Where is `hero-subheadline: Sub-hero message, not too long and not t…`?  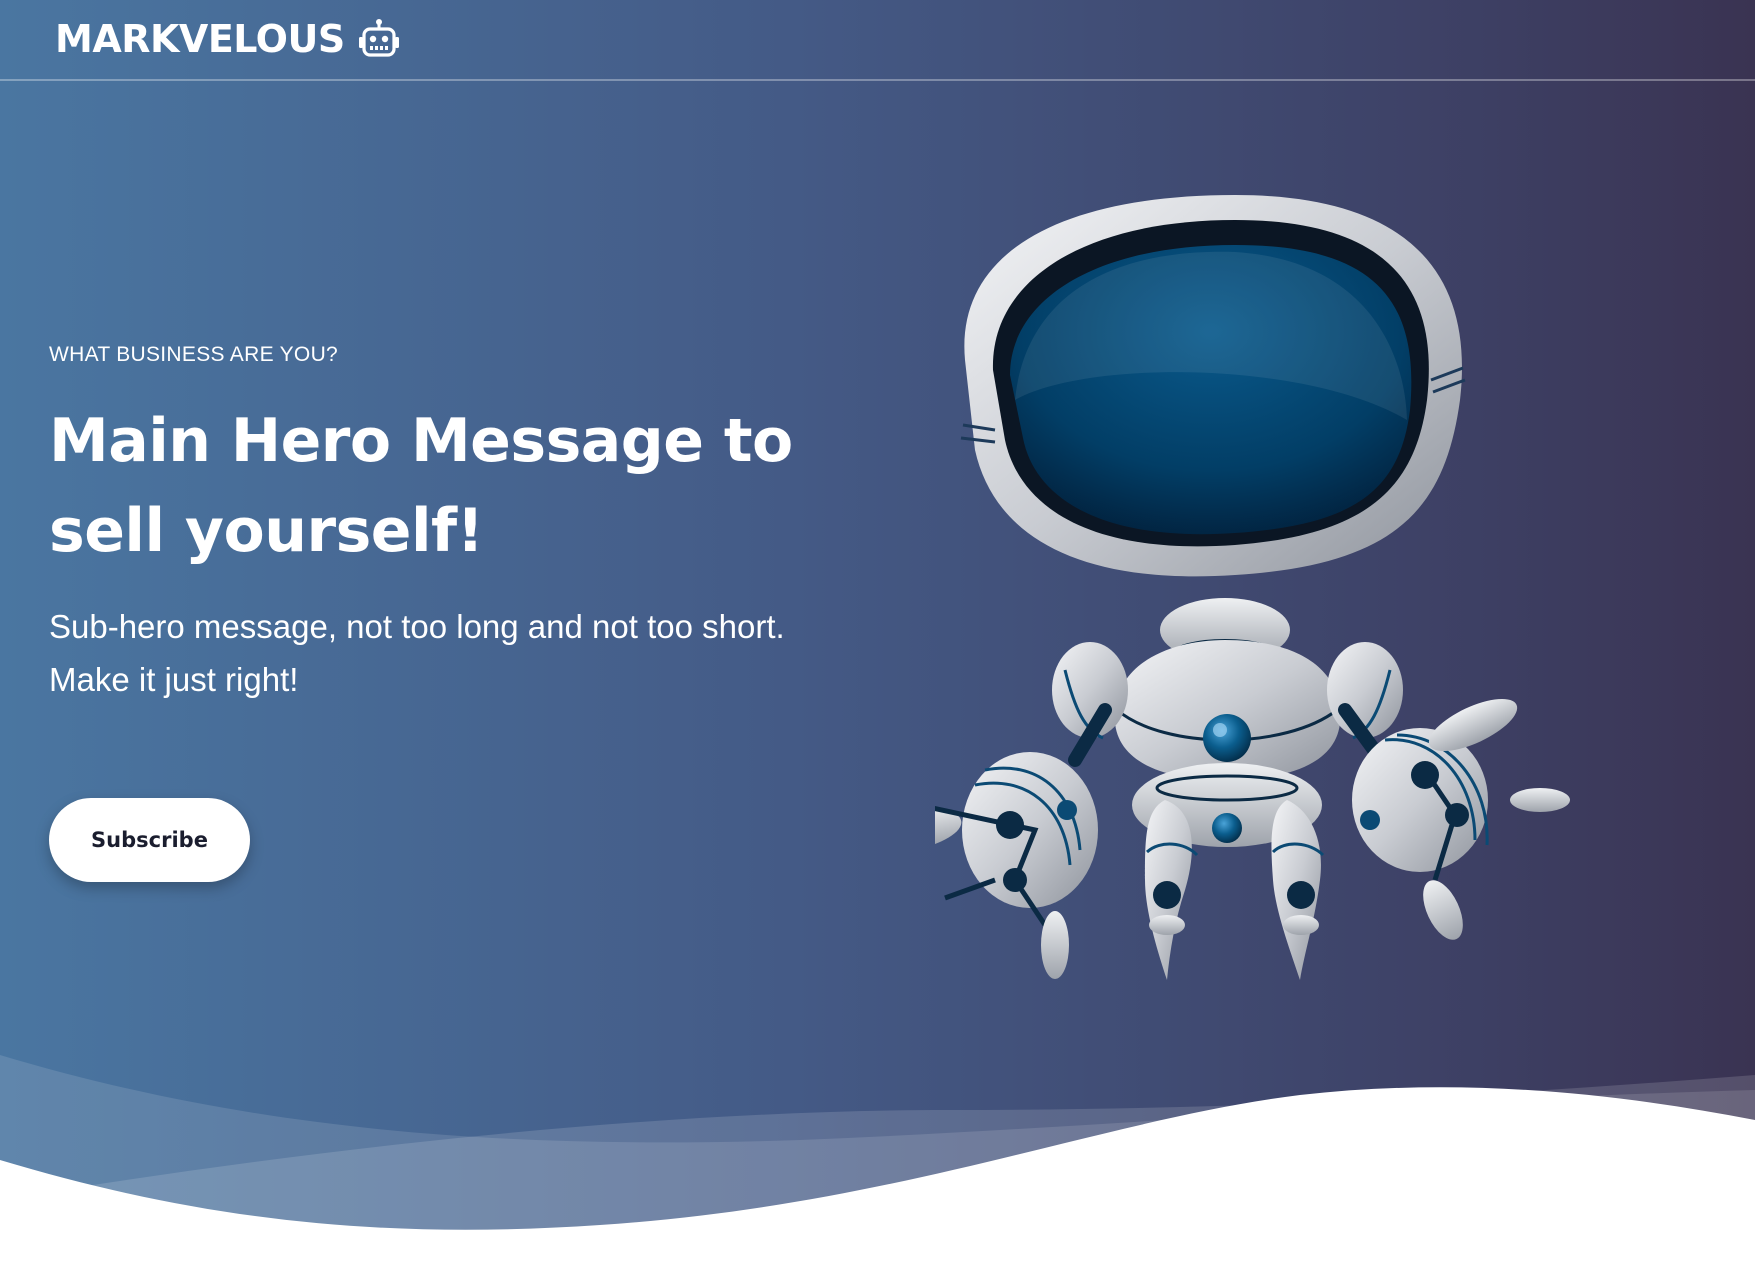
hero-subheadline: Sub-hero message, not too long and not t… is located at coordinates (417, 653).